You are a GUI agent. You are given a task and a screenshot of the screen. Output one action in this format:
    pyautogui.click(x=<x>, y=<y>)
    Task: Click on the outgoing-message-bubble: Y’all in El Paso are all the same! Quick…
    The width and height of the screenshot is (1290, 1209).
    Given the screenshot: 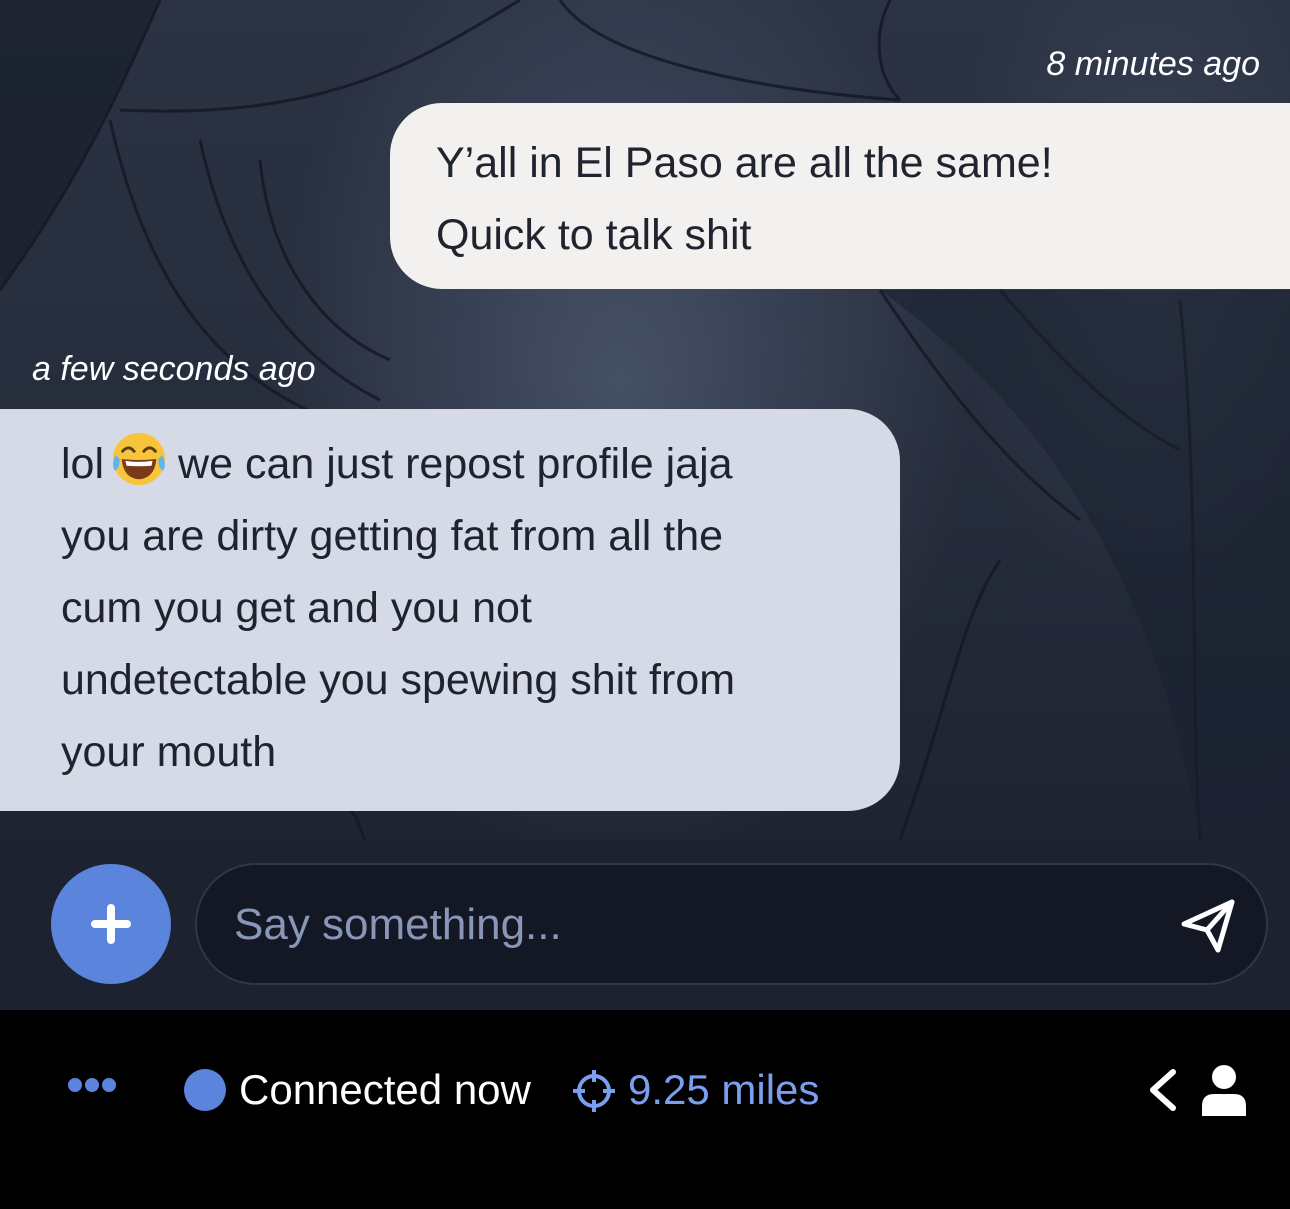 What is the action you would take?
    pyautogui.click(x=840, y=196)
    